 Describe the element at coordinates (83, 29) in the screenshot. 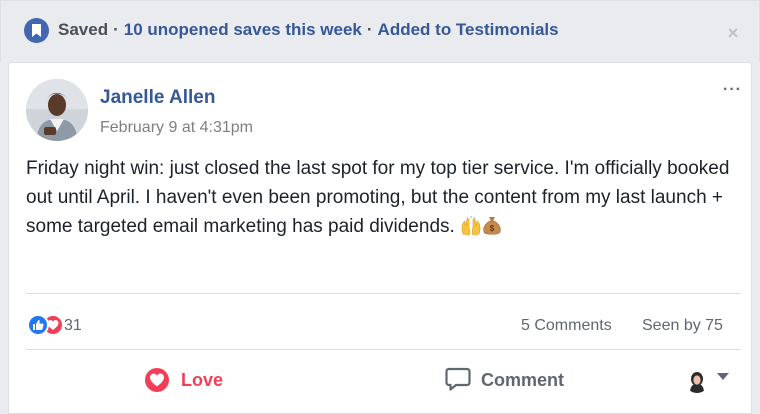

I see `saved-label: Saved` at that location.